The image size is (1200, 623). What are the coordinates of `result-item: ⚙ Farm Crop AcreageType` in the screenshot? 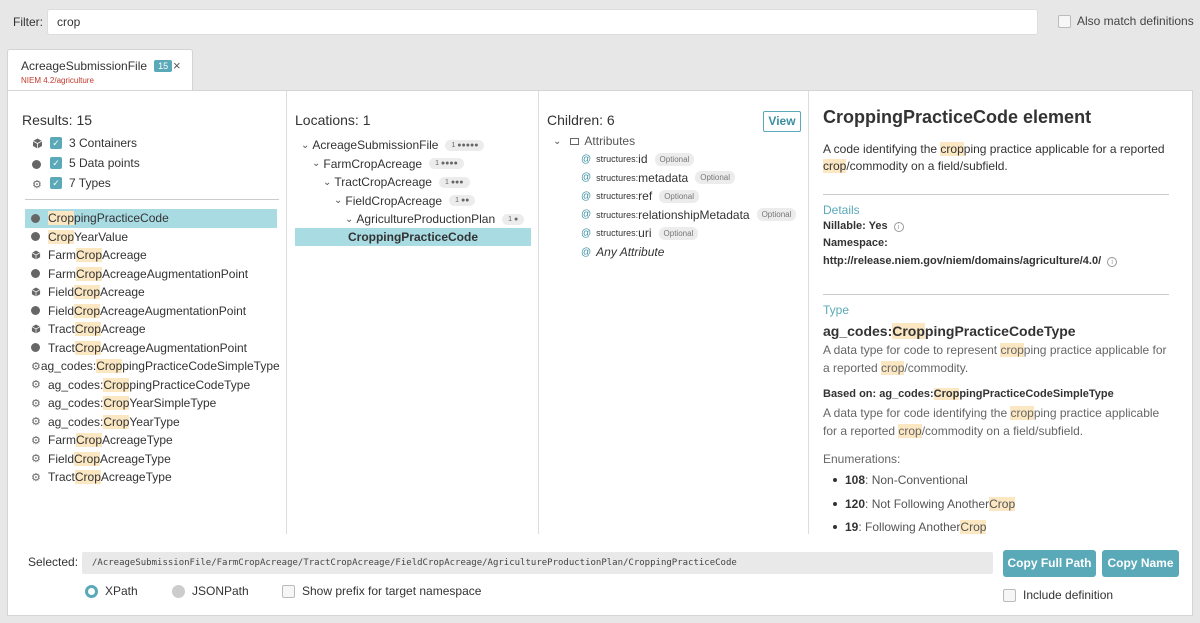 It's located at (151, 440).